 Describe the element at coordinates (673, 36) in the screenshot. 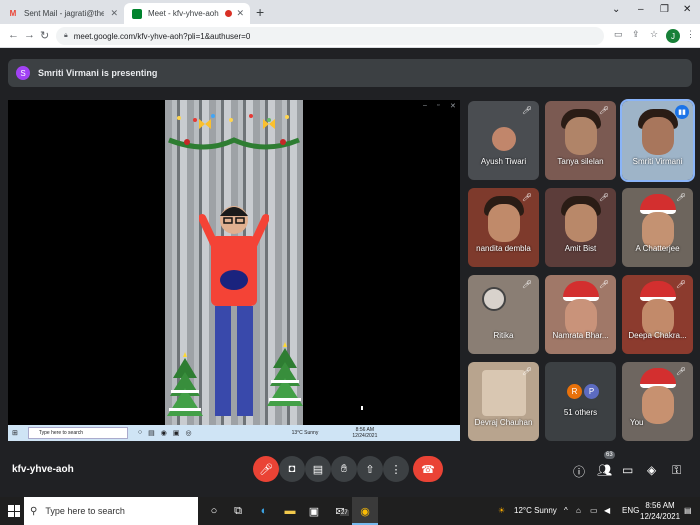

I see `profile-avatar: J` at that location.